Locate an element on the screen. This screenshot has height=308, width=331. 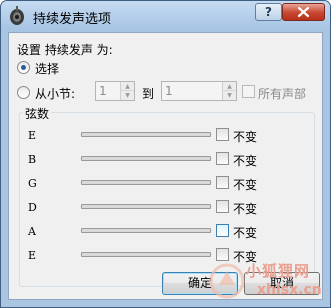
section-label: 设置 持续发声 为: is located at coordinates (65, 50).